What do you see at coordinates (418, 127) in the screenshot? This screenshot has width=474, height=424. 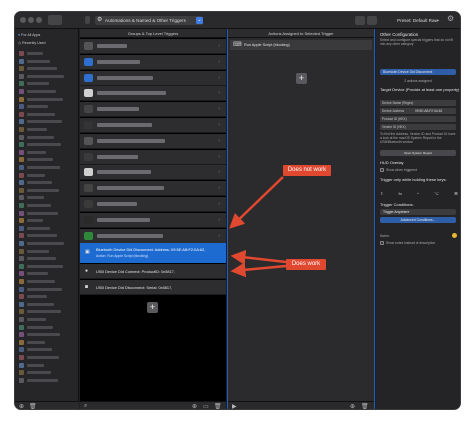 I see `vendor-id-field: Vendor ID (HEX)` at bounding box center [418, 127].